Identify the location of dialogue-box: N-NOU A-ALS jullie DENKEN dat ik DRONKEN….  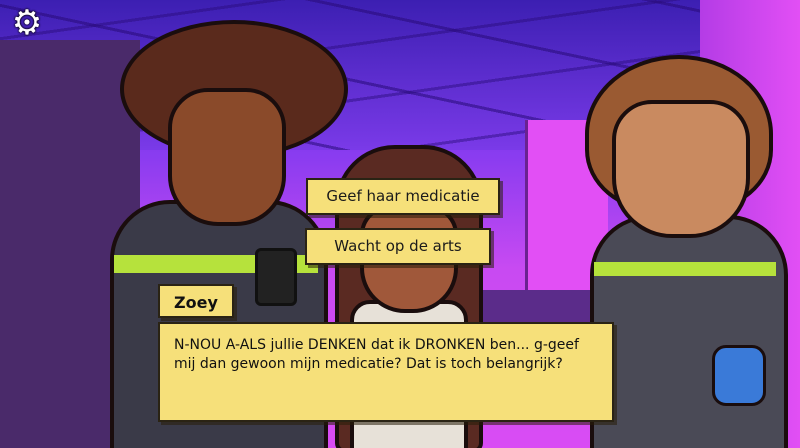
(386, 372).